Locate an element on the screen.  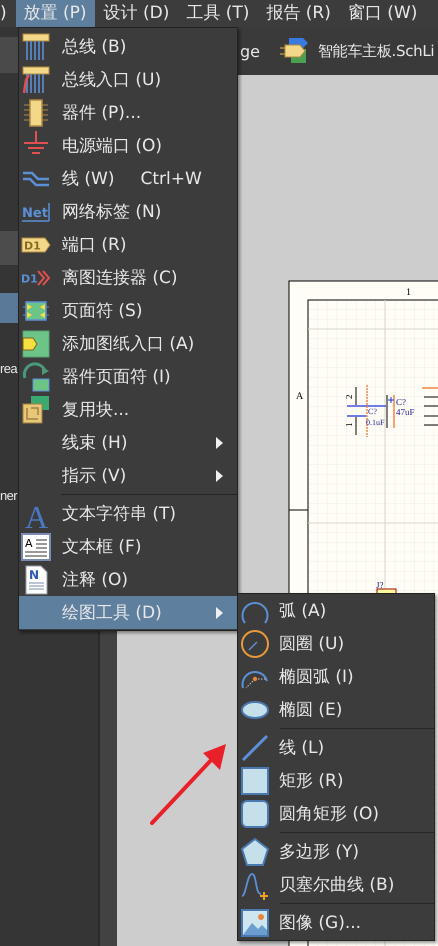
menubar-item: 窗口 (W) is located at coordinates (383, 13).